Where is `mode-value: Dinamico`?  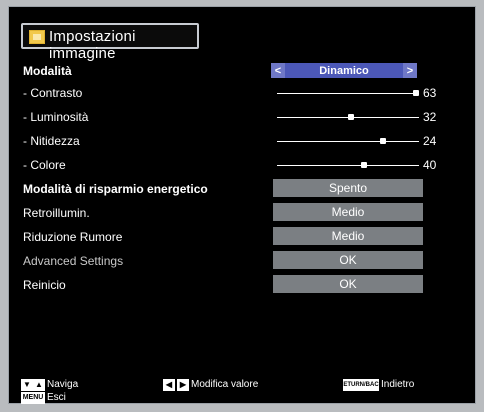 mode-value: Dinamico is located at coordinates (344, 70).